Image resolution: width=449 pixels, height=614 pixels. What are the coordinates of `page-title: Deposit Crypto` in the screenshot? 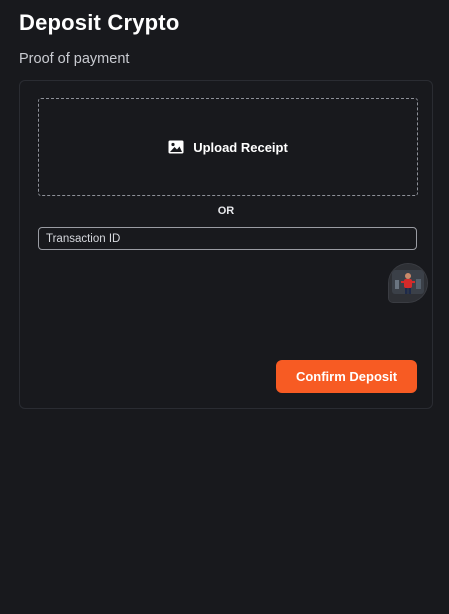 It's located at (99, 22).